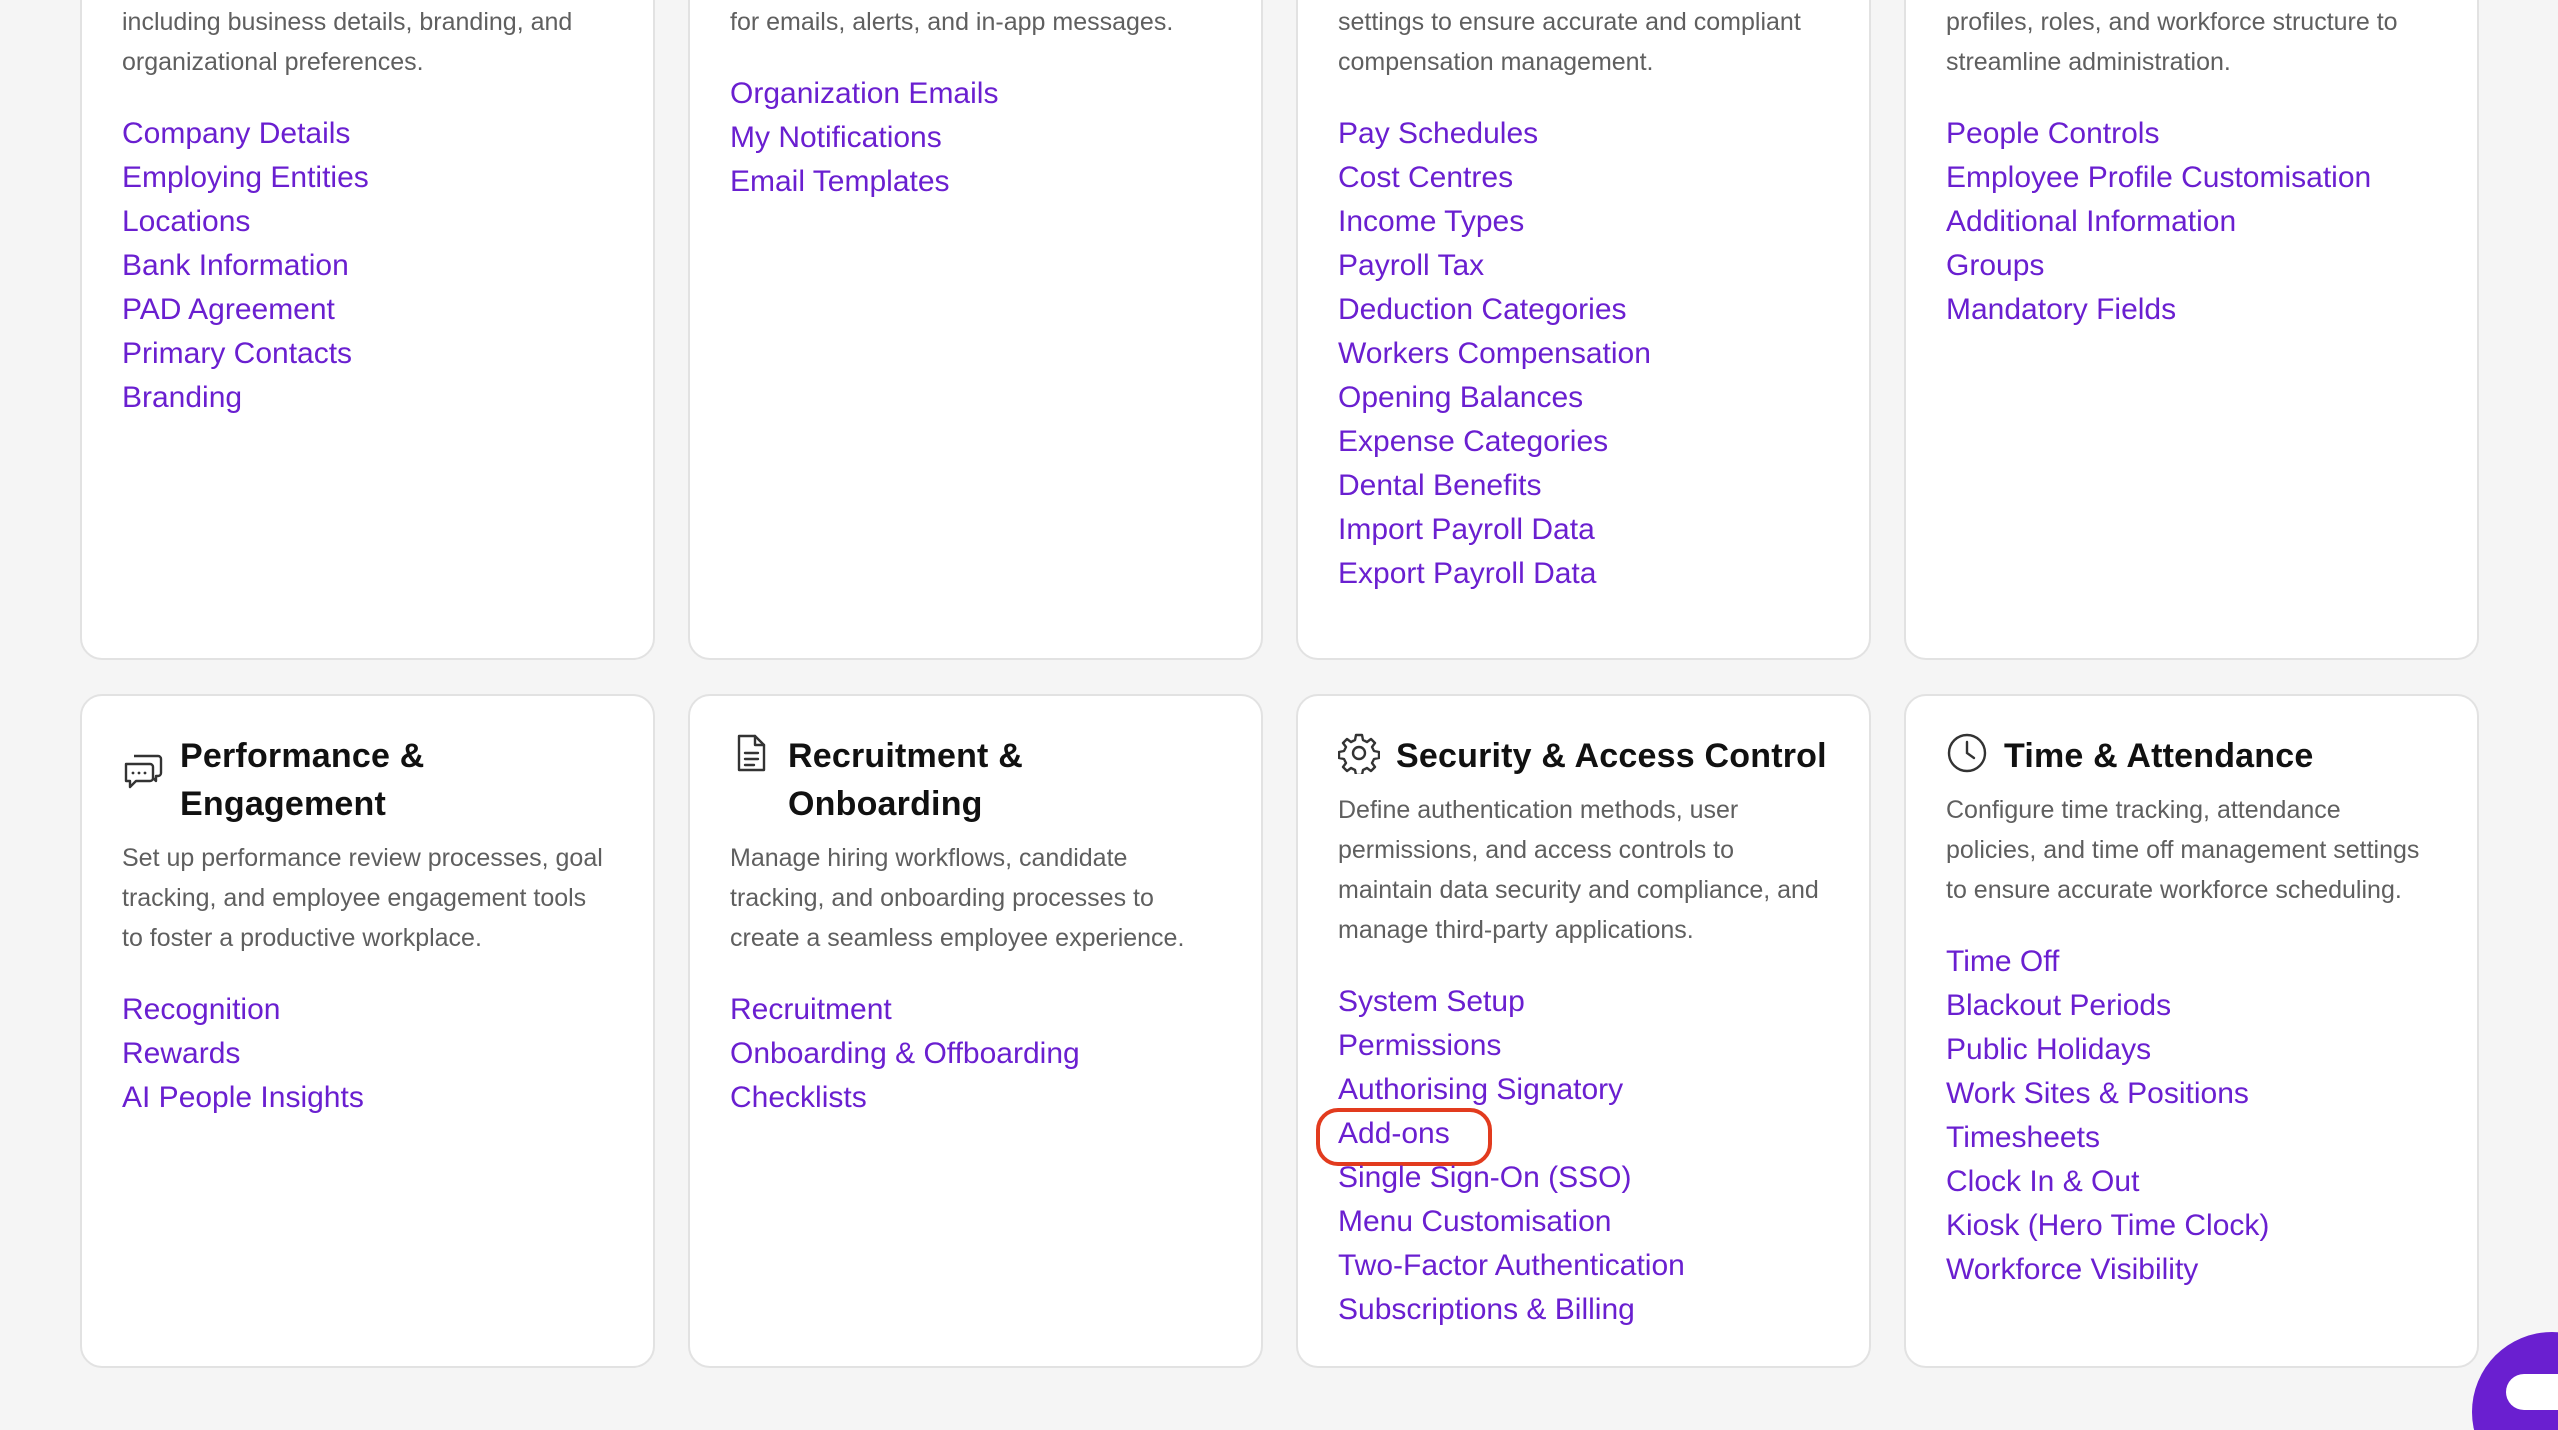 This screenshot has width=2558, height=1430. I want to click on link-system-setup: System Setup, so click(1431, 1002).